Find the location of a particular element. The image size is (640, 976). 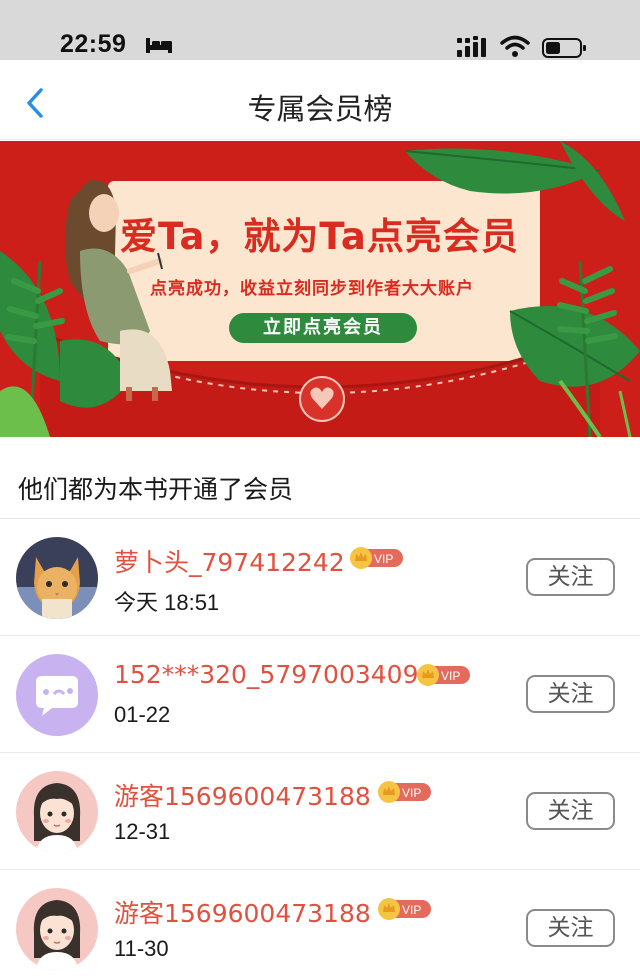

status-time: 22:59 is located at coordinates (93, 44).